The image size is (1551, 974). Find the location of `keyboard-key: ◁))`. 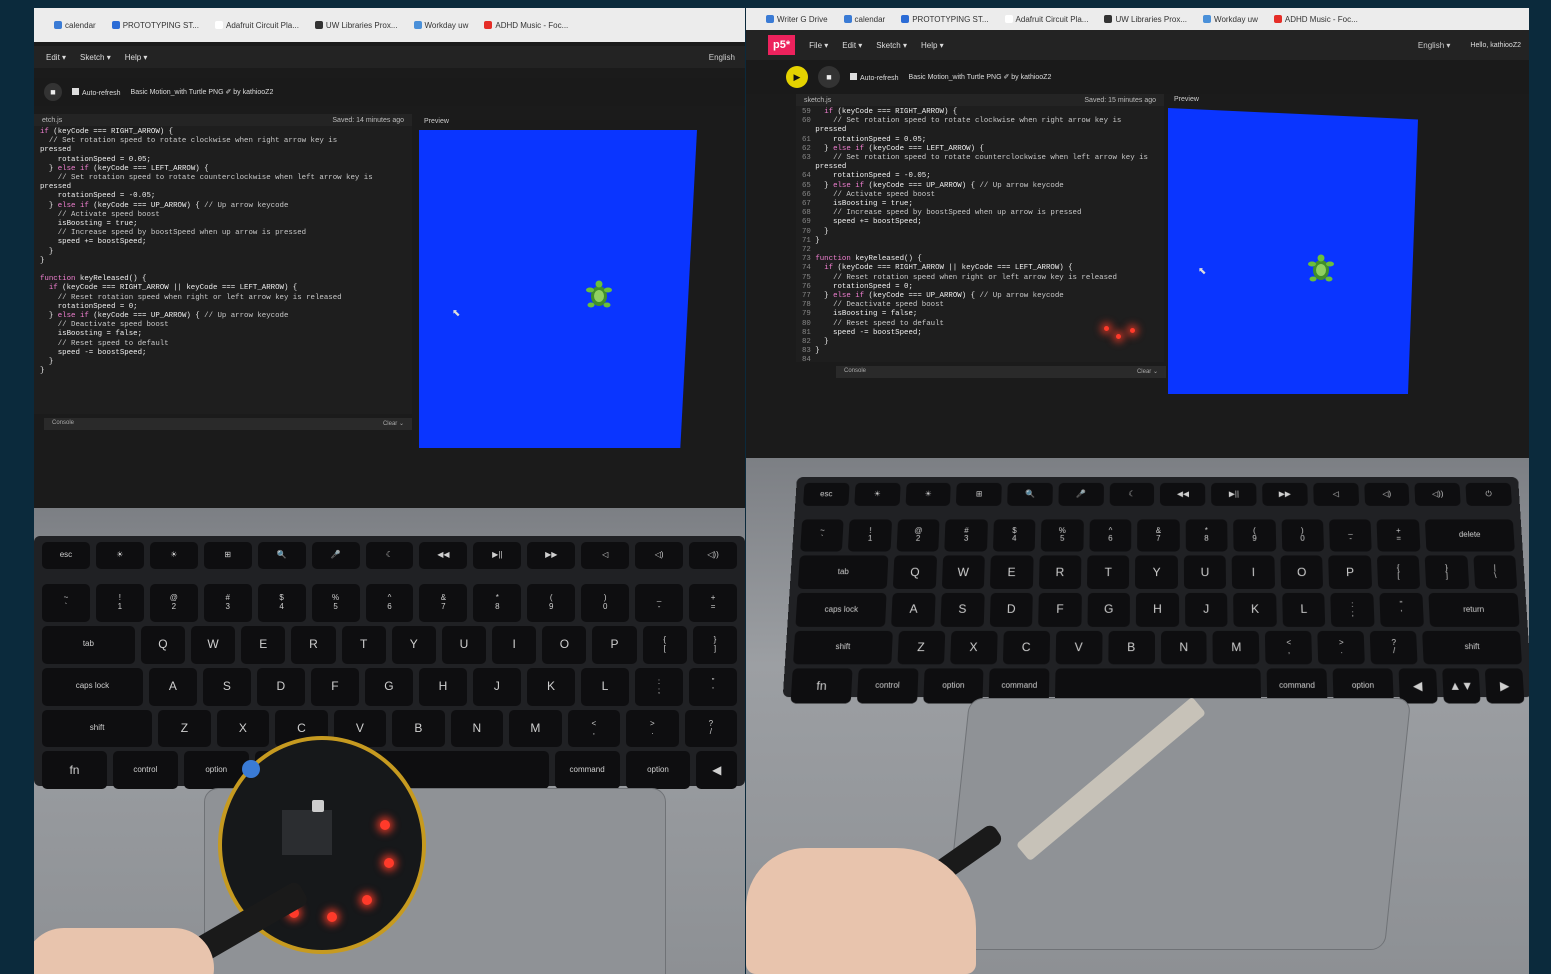

keyboard-key: ◁)) is located at coordinates (713, 555).